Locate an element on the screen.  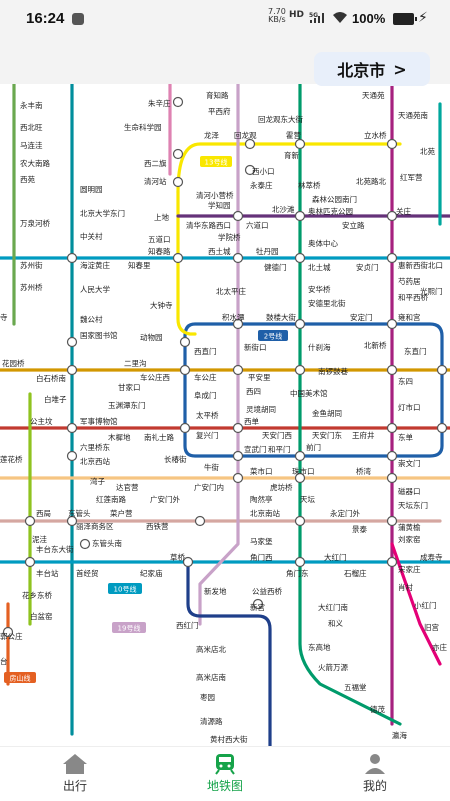
station-pinganli is located at coordinates (238, 370).